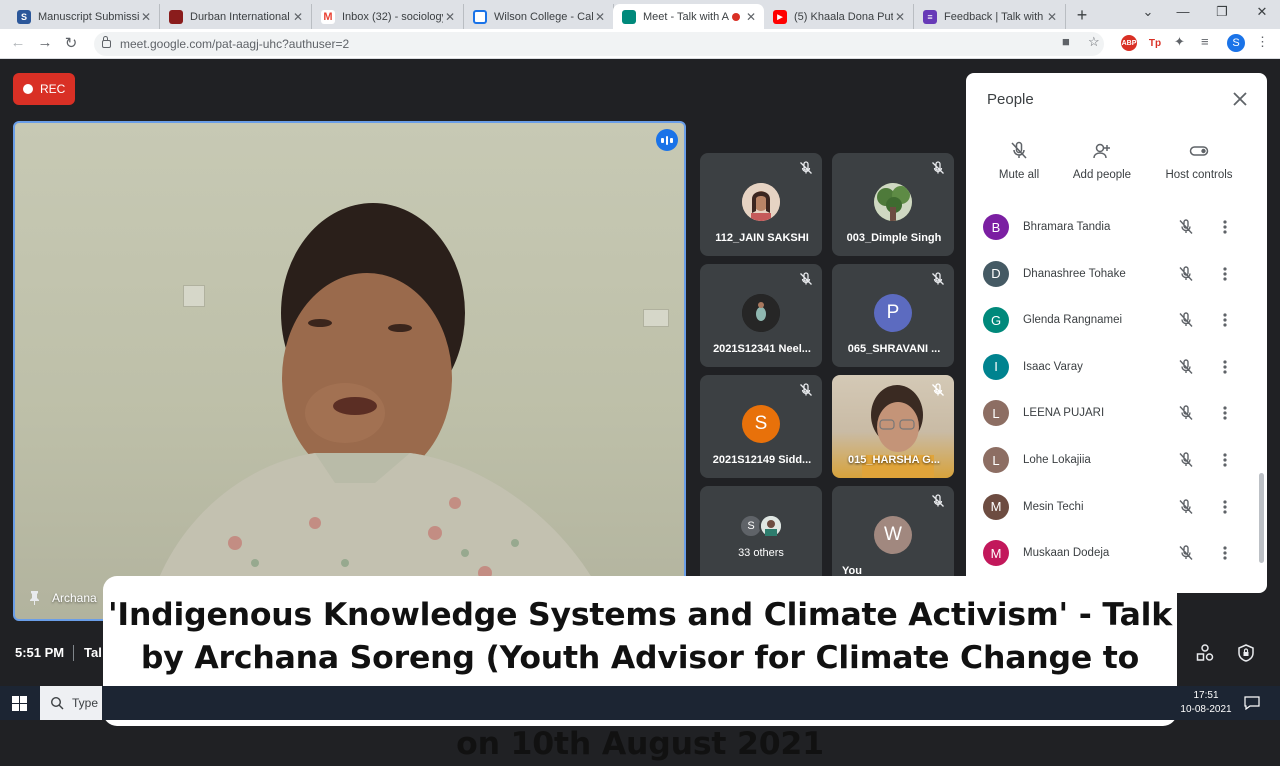 The height and width of the screenshot is (766, 1280). What do you see at coordinates (1074, 273) in the screenshot?
I see `participant-name: Dhanashree Tohake` at bounding box center [1074, 273].